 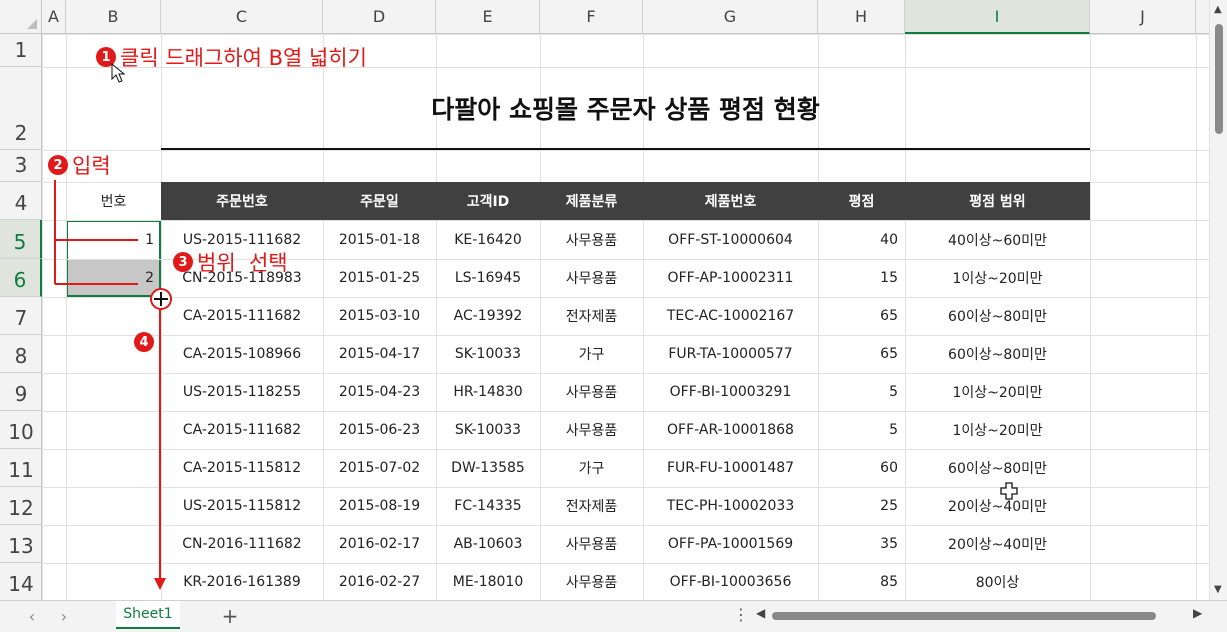 I want to click on row-header-12: 12, so click(x=21, y=506).